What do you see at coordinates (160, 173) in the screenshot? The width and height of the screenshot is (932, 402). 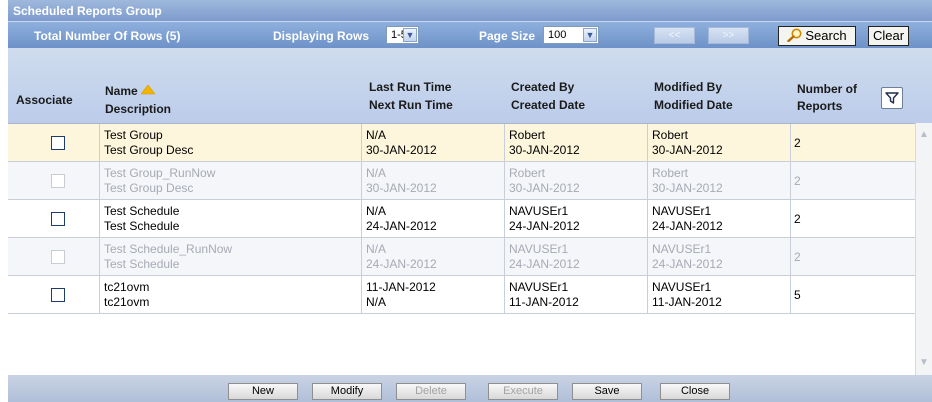 I see `row-name: Test Group_RunNow` at bounding box center [160, 173].